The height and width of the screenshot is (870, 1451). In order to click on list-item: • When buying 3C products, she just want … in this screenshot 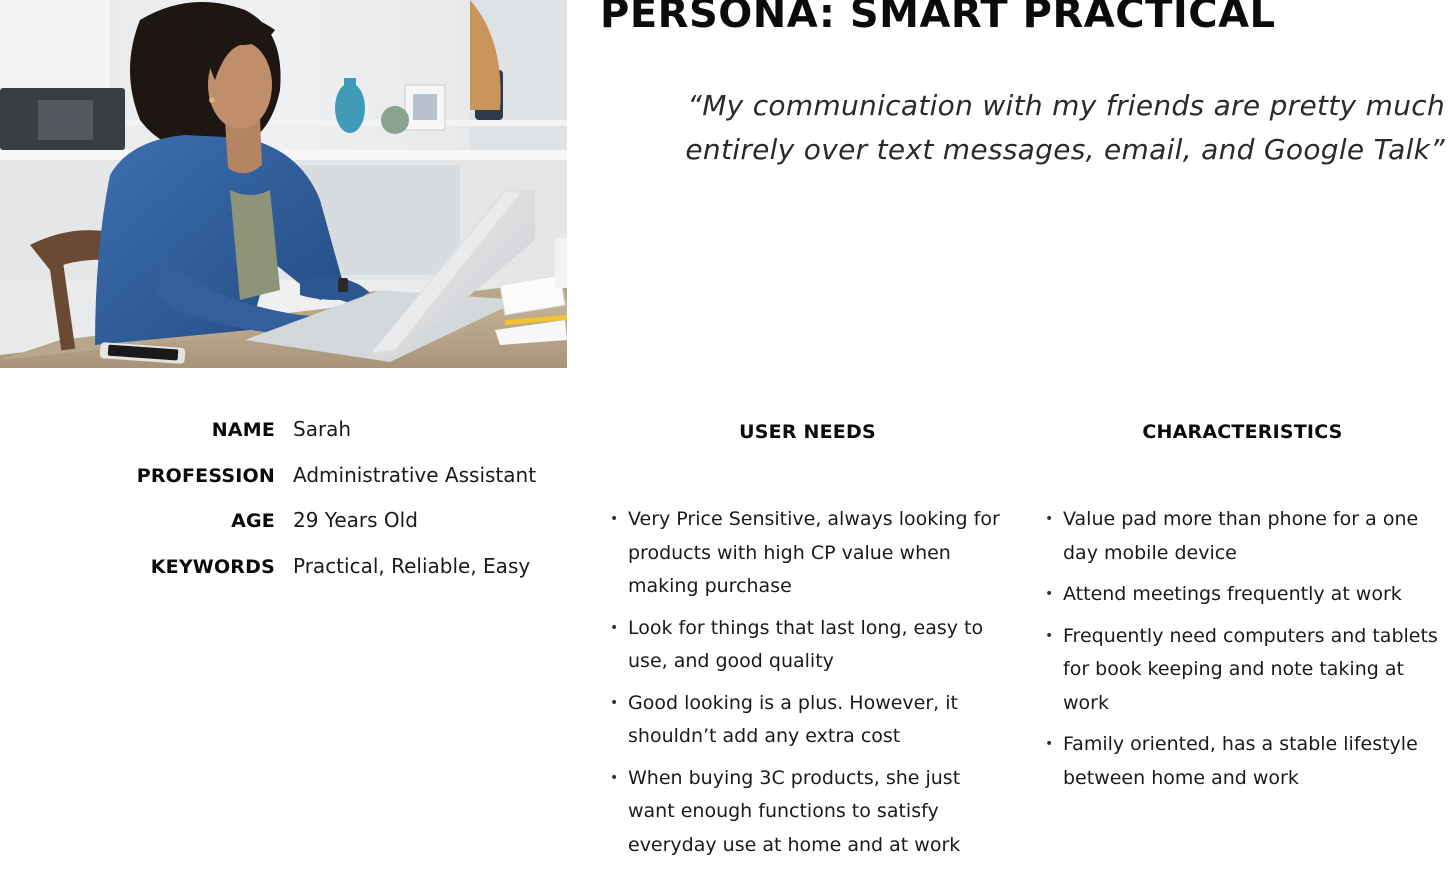, I will do `click(807, 812)`.